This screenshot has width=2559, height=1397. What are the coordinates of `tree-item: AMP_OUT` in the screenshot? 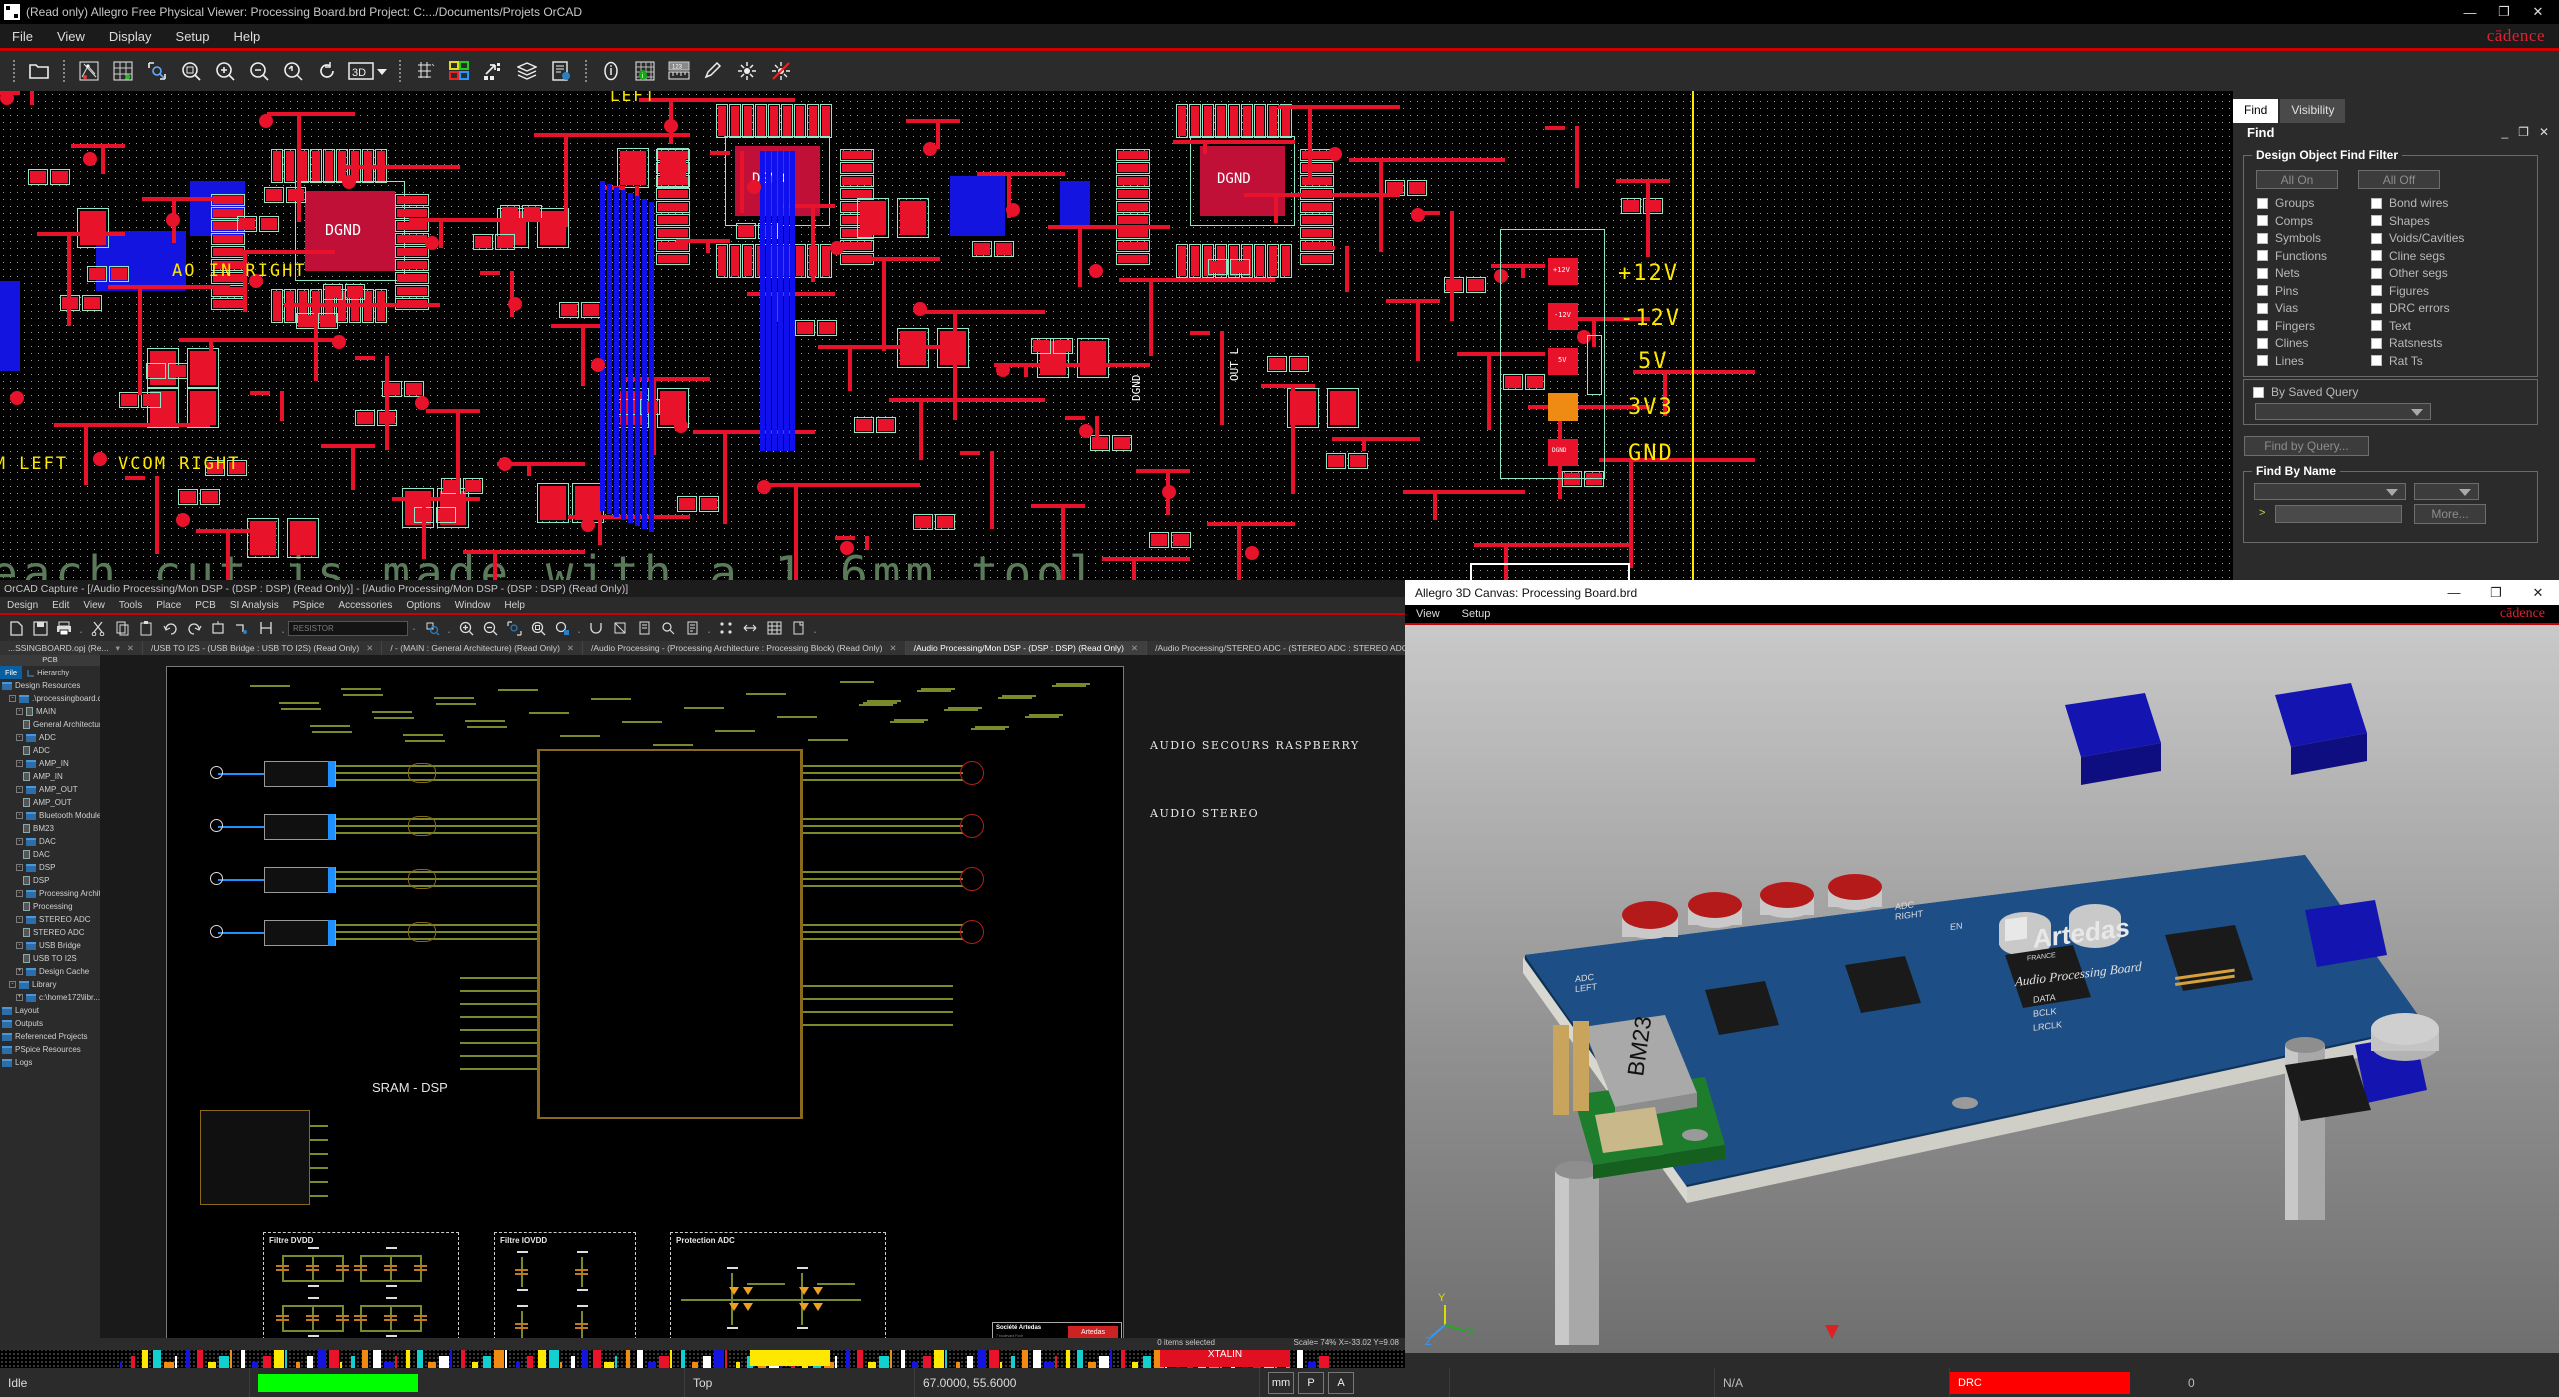 It's located at (50, 802).